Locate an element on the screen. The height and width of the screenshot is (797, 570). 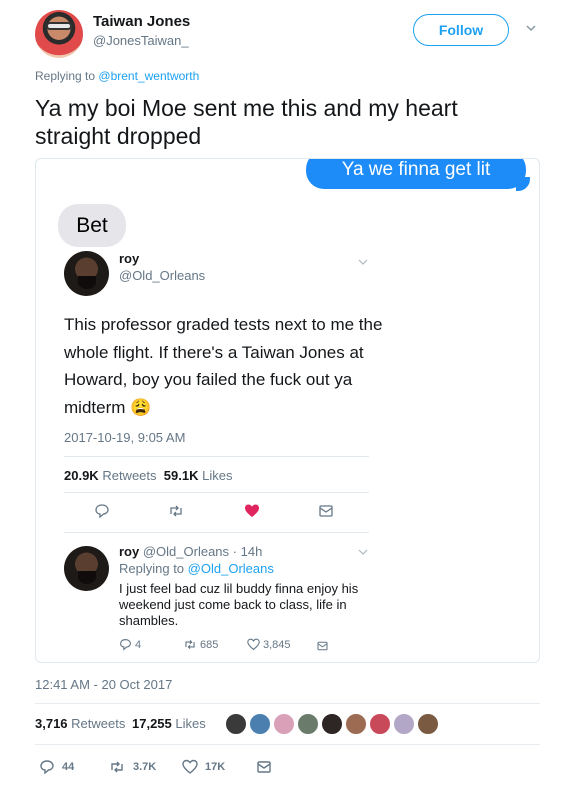
quoted-author-handle: @Old_Orleans is located at coordinates (162, 275).